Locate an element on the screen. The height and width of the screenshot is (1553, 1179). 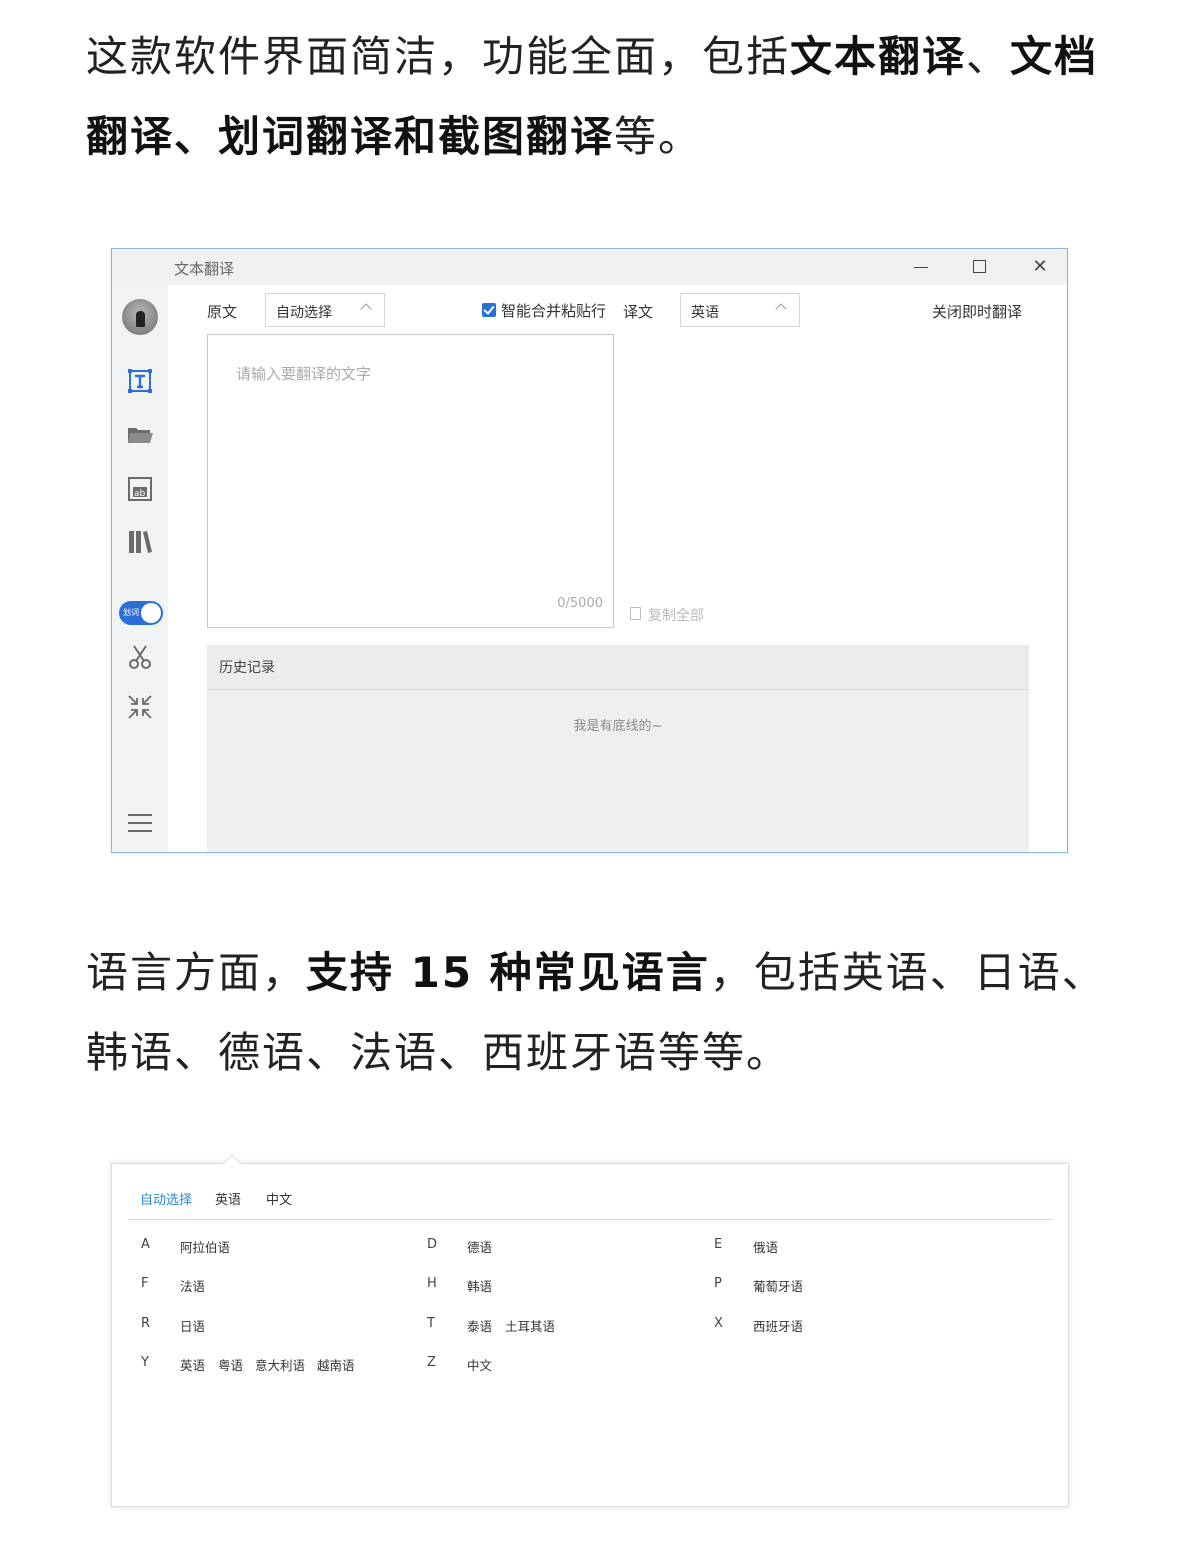
tab-divider is located at coordinates (591, 1219).